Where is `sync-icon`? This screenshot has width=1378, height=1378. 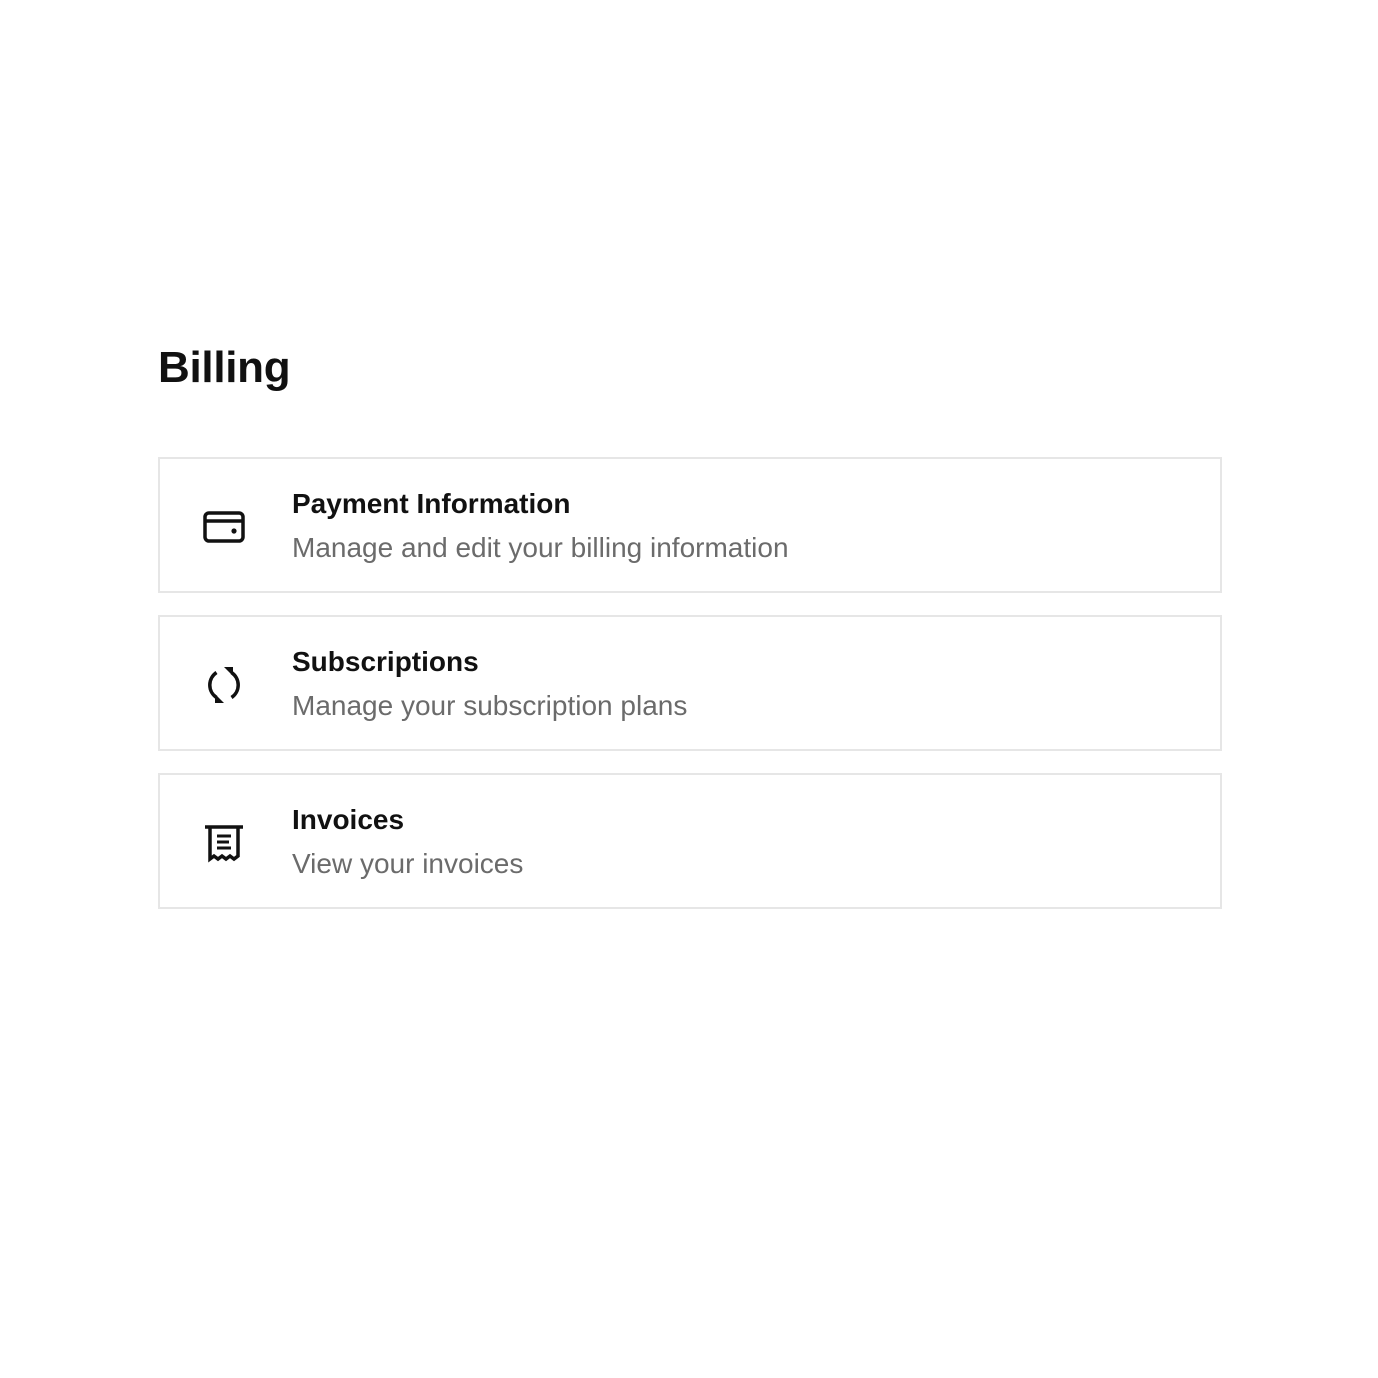
sync-icon is located at coordinates (224, 685).